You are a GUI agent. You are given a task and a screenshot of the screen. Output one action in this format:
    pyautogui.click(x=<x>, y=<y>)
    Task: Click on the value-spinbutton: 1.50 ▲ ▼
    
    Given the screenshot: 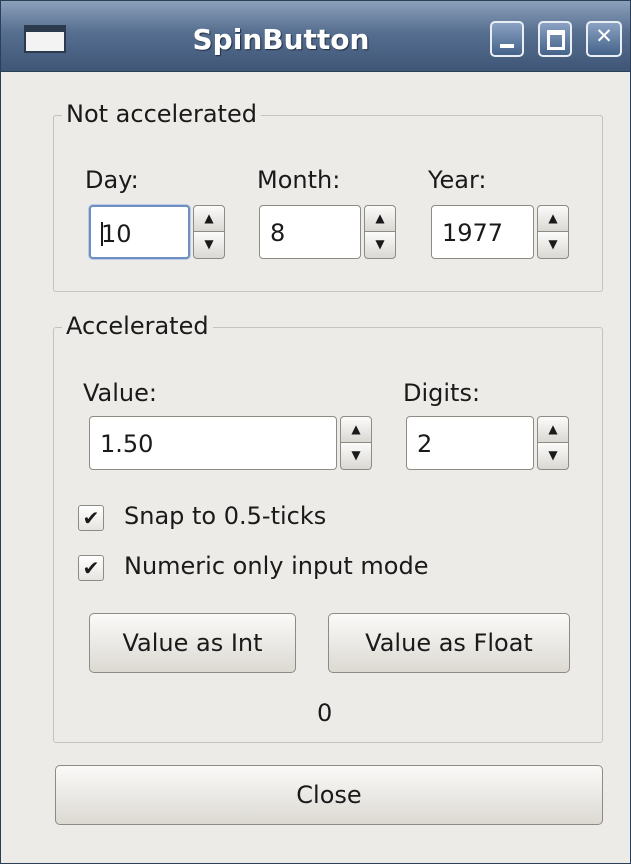 What is the action you would take?
    pyautogui.click(x=230, y=443)
    